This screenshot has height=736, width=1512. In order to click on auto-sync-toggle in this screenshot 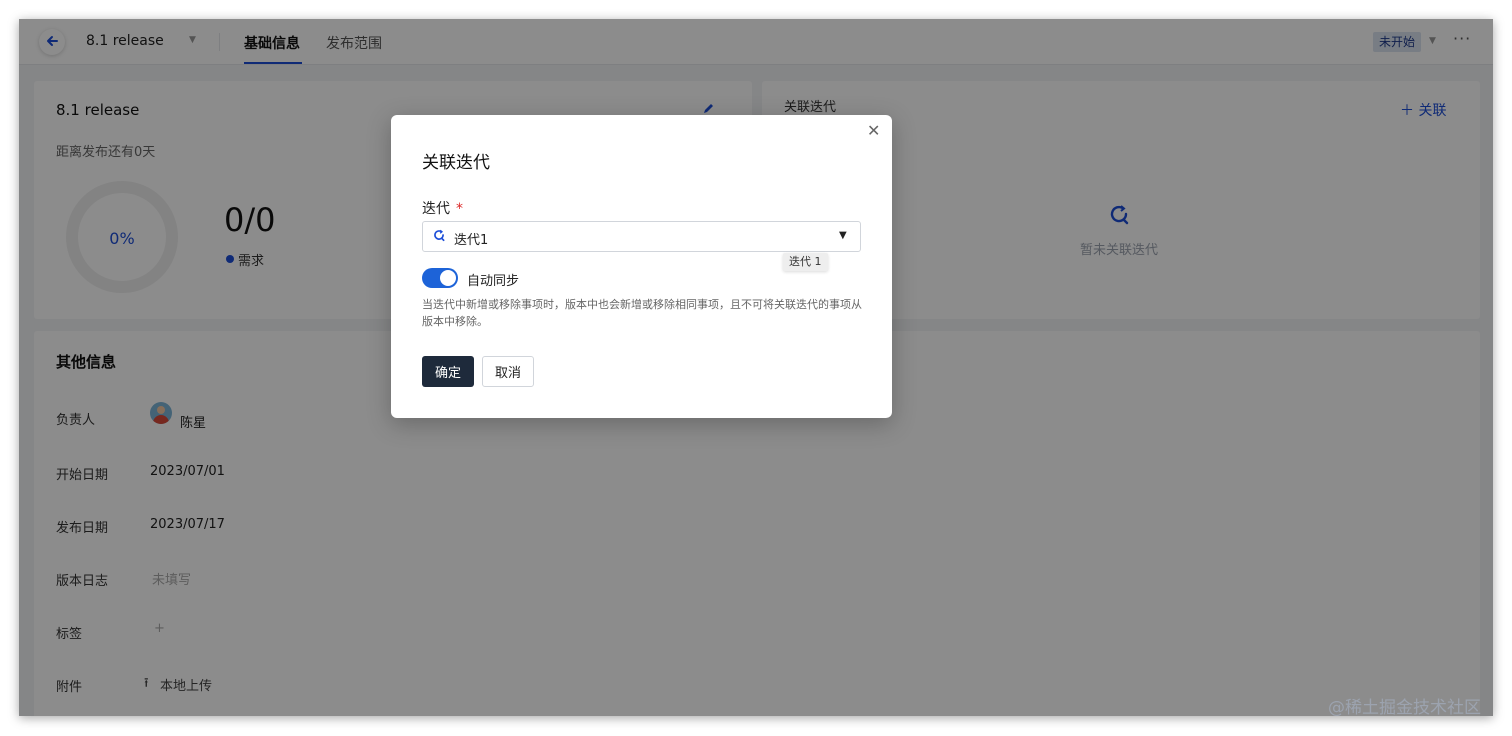, I will do `click(440, 278)`.